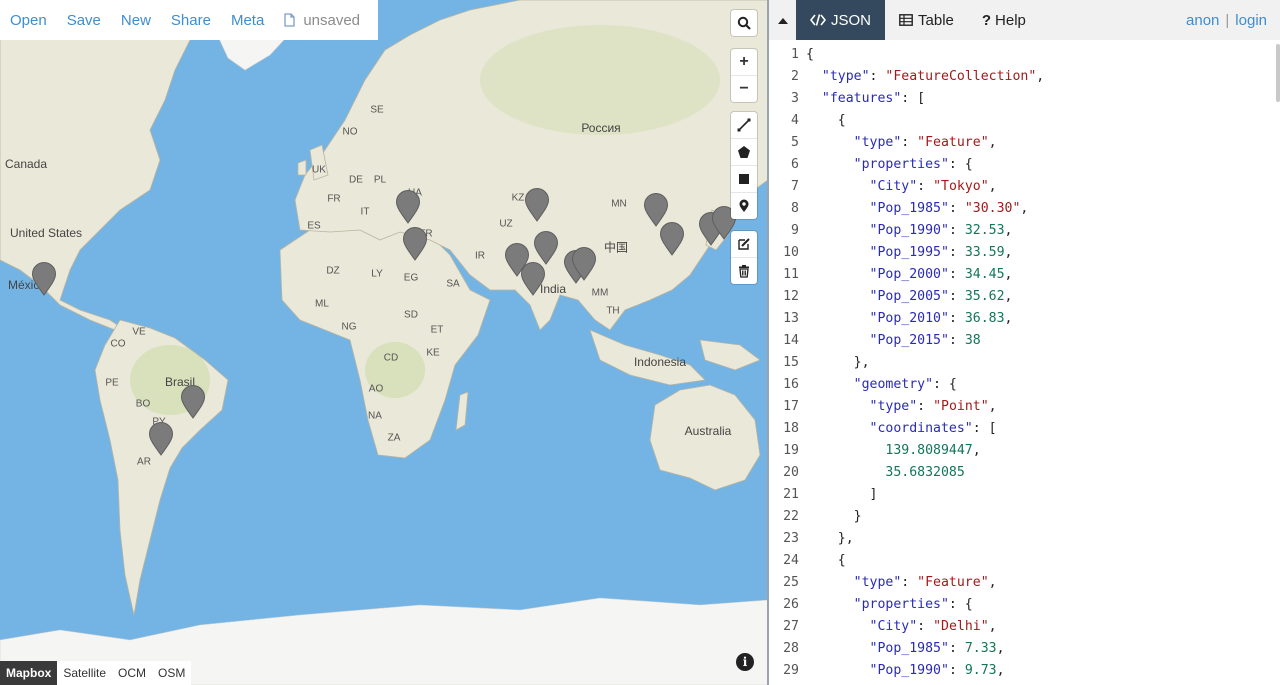 The image size is (1280, 685). I want to click on question-icon: ?, so click(986, 20).